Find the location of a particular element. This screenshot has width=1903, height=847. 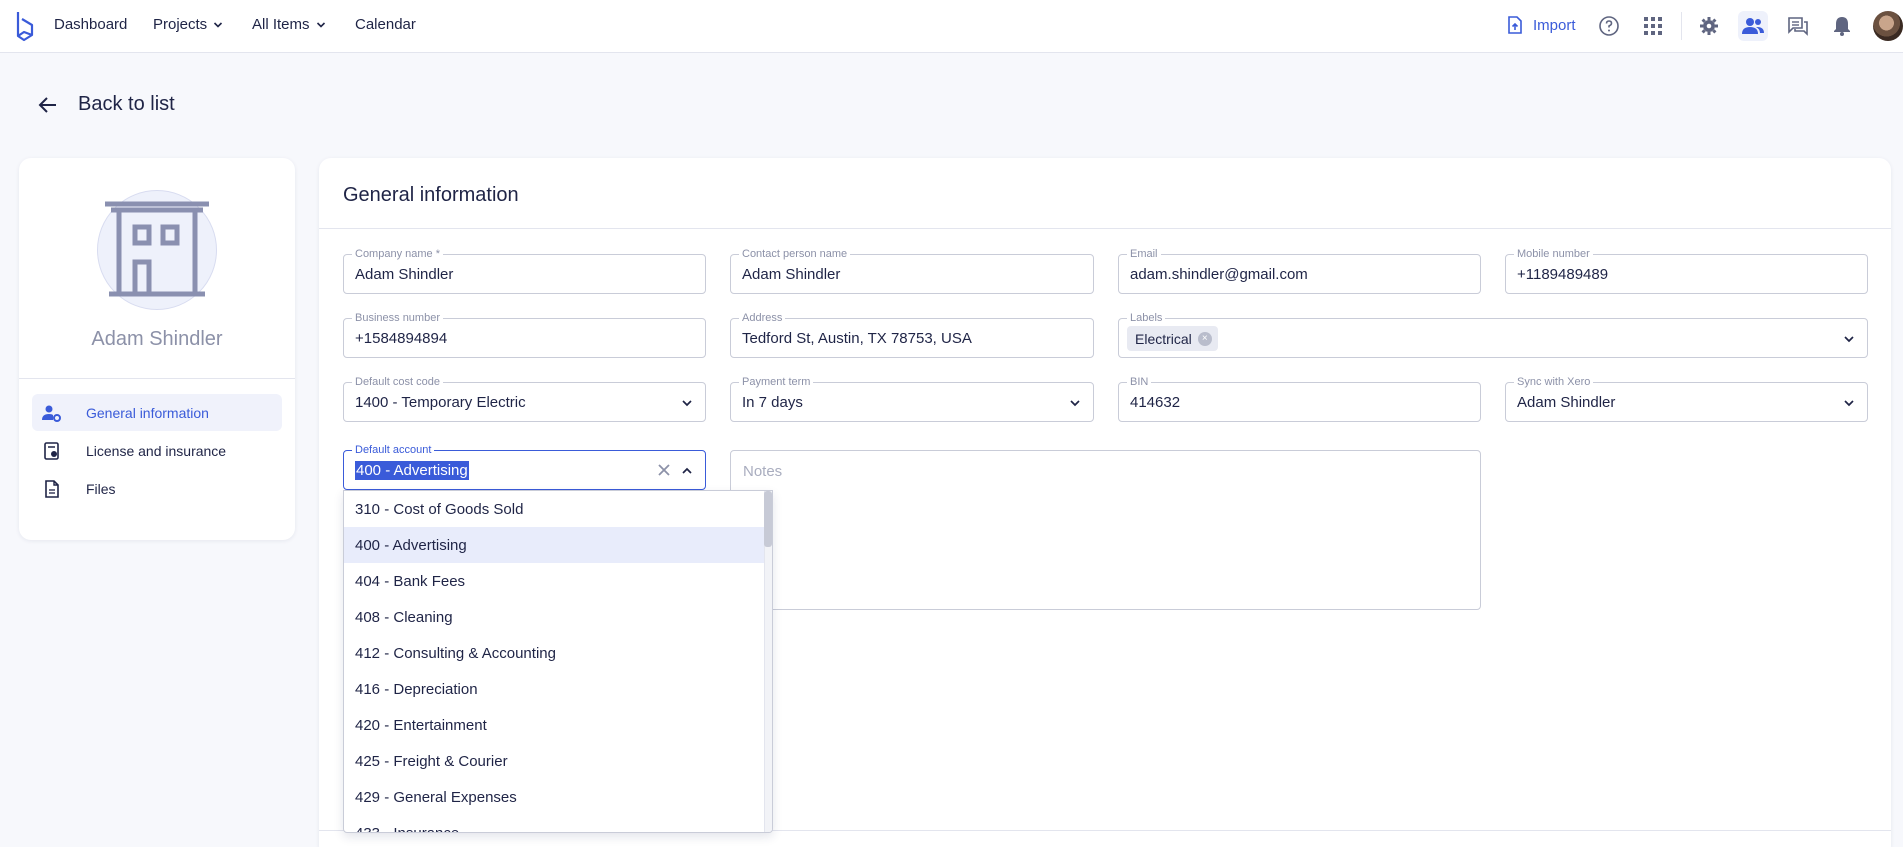

apps-grid-icon is located at coordinates (1653, 26).